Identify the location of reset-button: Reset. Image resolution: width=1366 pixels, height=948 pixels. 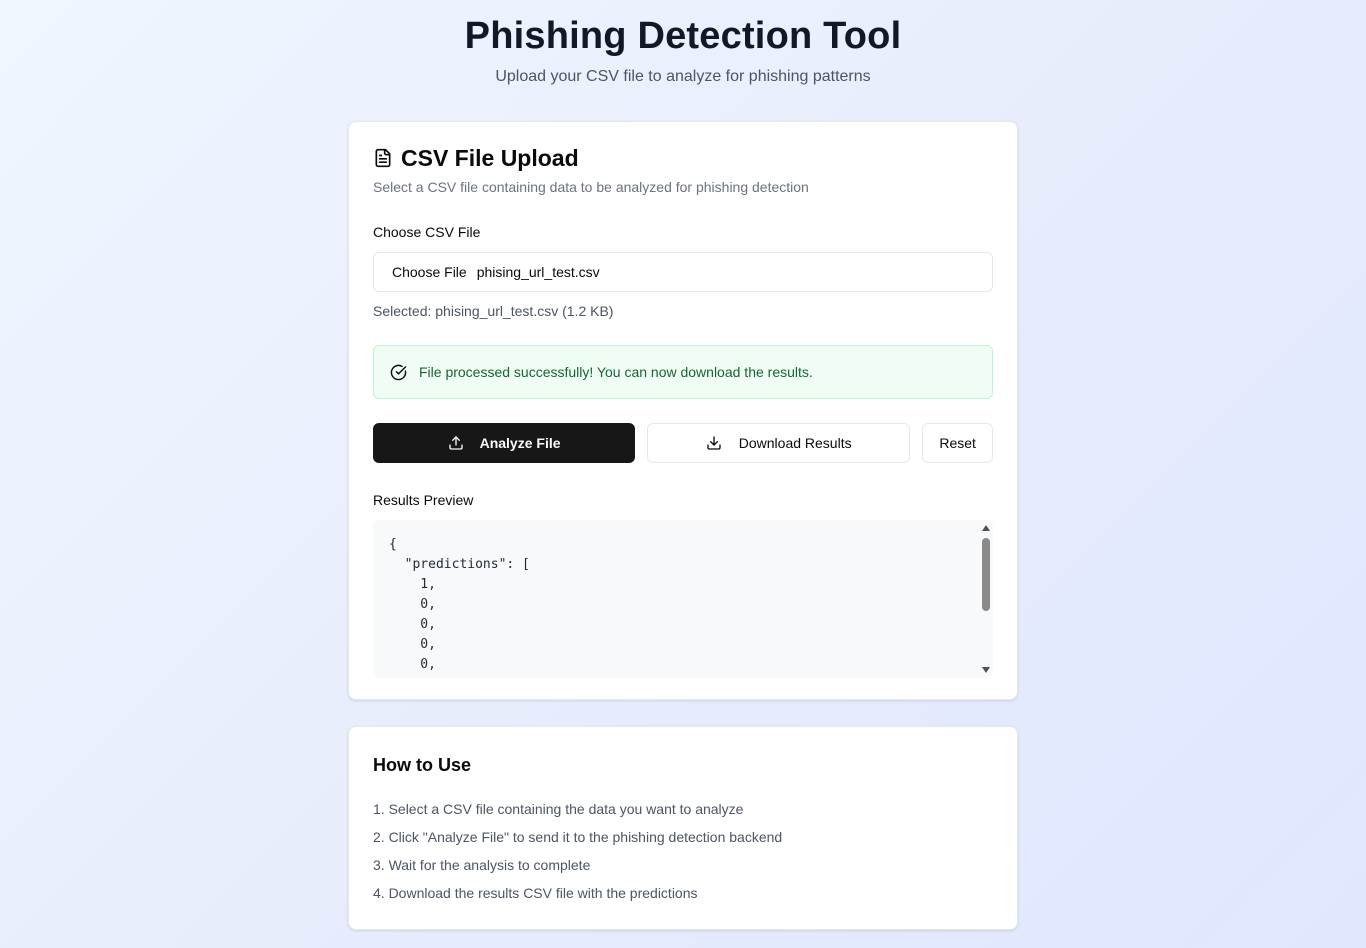
(957, 443).